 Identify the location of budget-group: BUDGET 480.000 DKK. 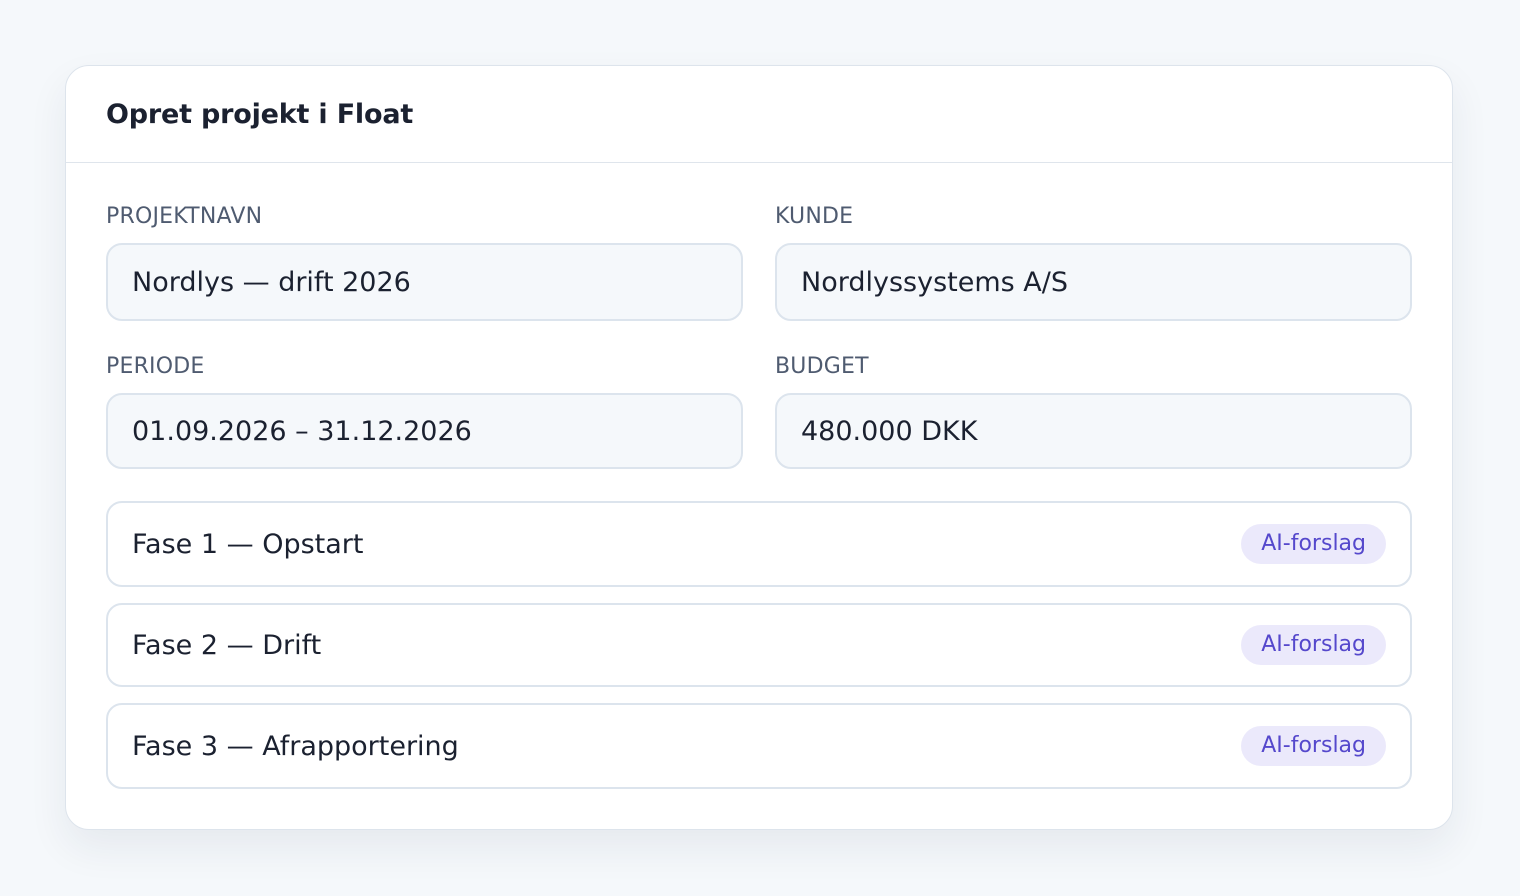
(1093, 395).